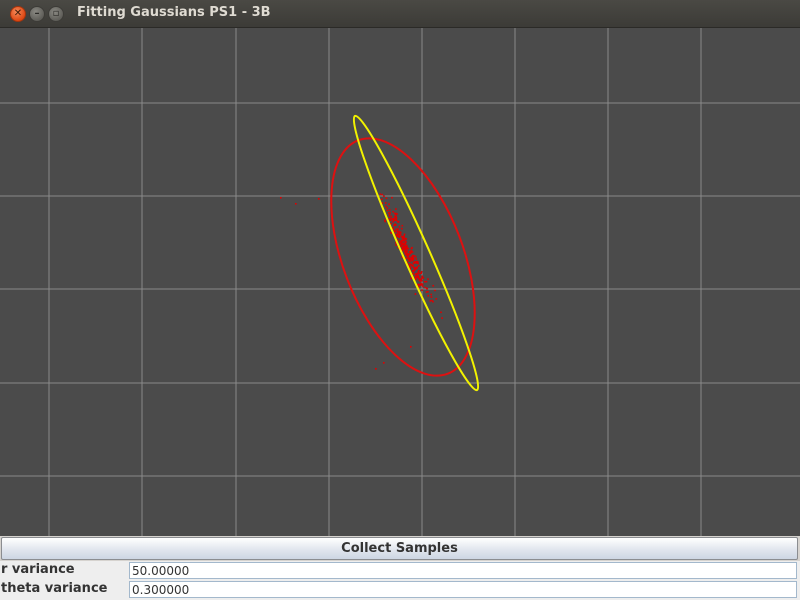 This screenshot has height=600, width=800. What do you see at coordinates (37, 14) in the screenshot?
I see `minimize-icon: –` at bounding box center [37, 14].